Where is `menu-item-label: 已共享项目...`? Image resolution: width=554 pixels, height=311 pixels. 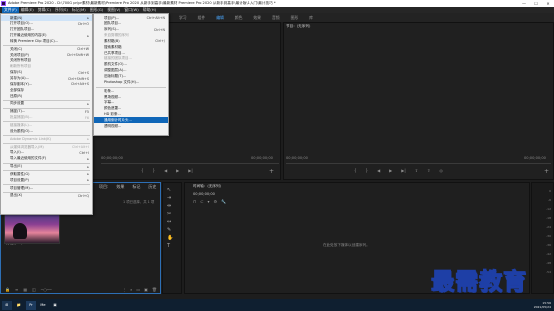 menu-item-label: 已共享项目... is located at coordinates (114, 52).